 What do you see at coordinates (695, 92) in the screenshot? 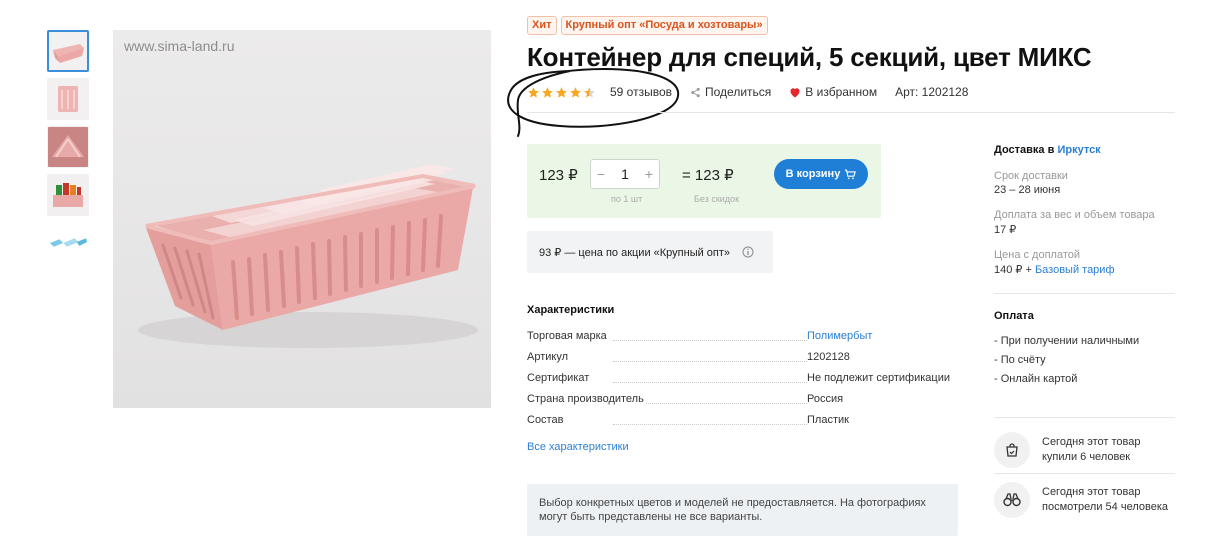
I see `share-icon` at bounding box center [695, 92].